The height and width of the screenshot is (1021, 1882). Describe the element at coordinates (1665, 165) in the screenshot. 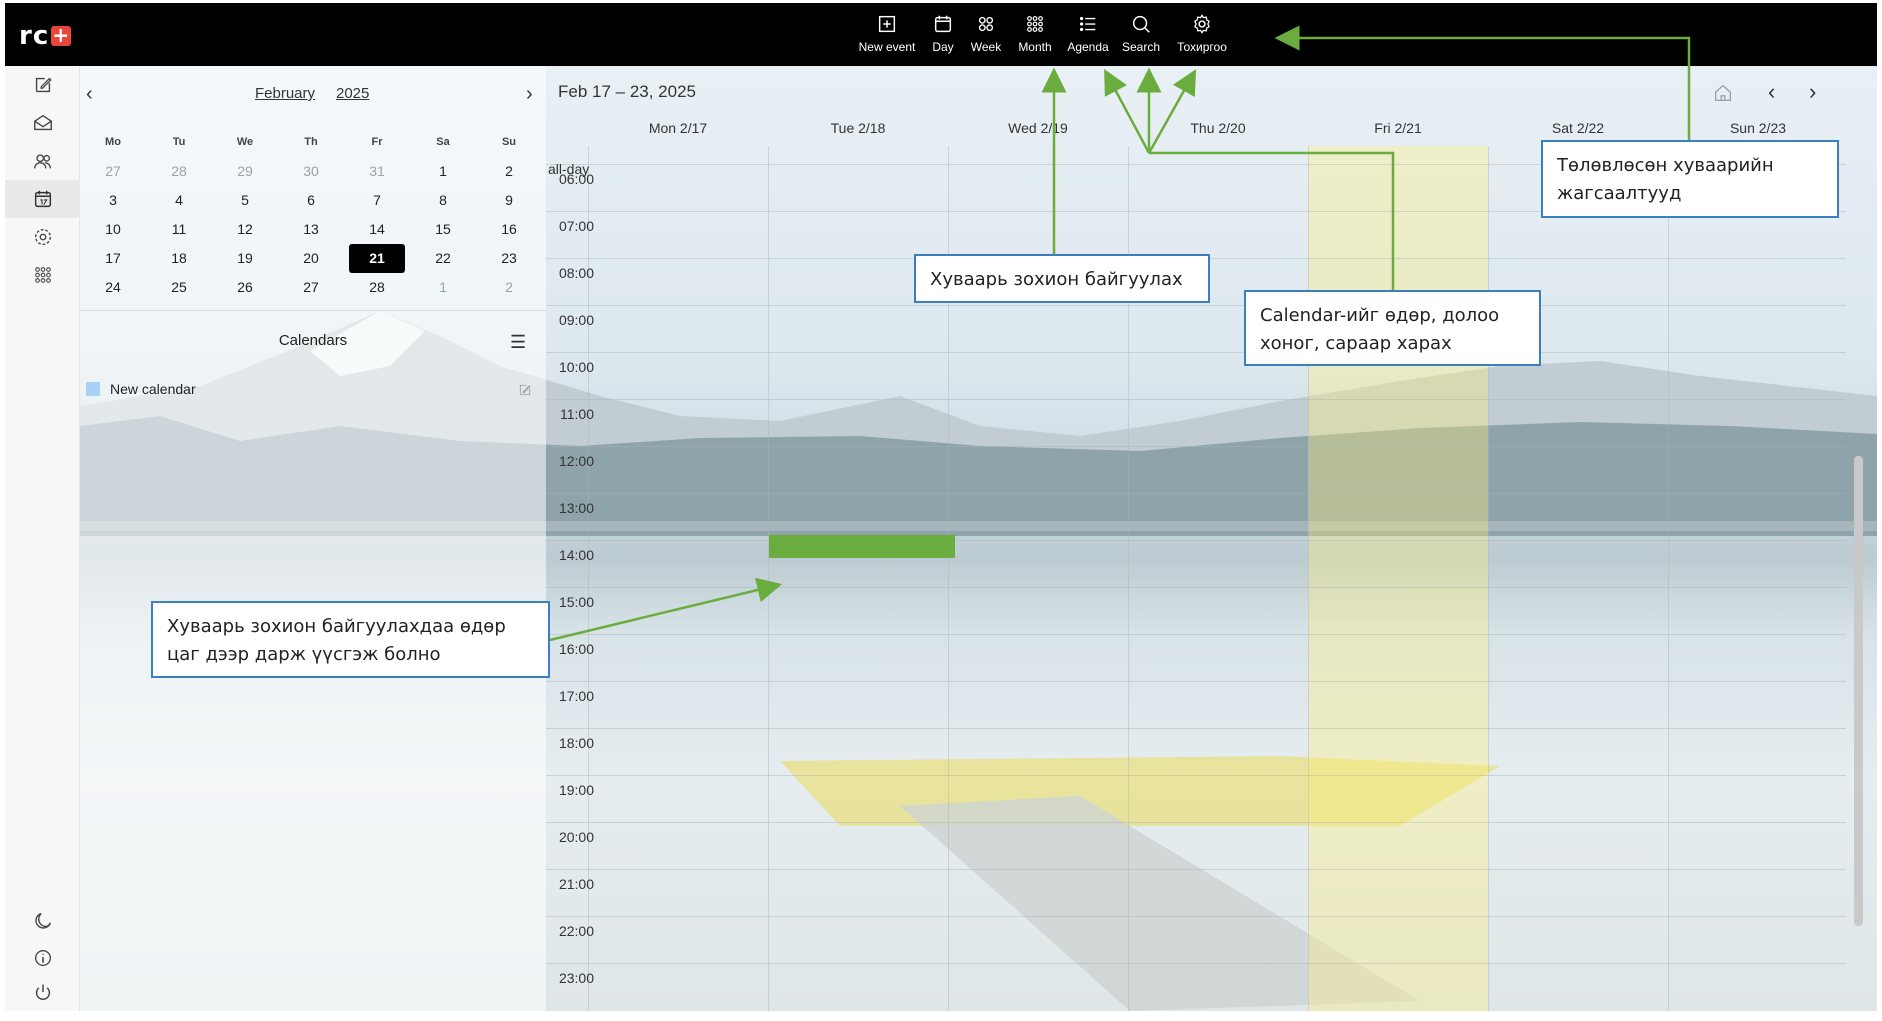

I see `callout-agenda-line1: Төлөвлөсөн хуваарийн` at that location.